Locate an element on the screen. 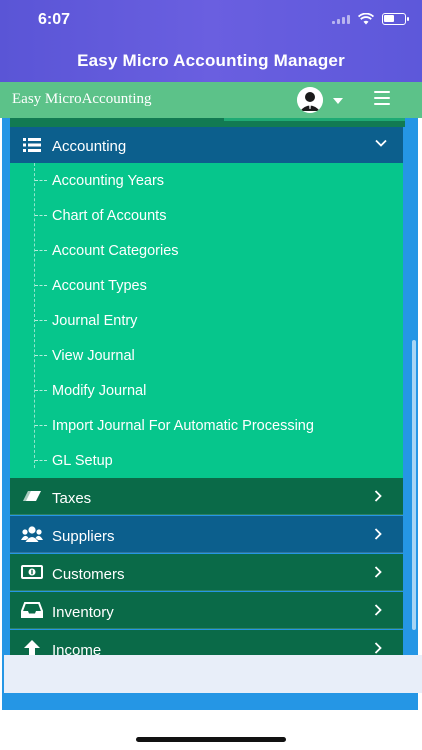 The height and width of the screenshot is (750, 422). title-bar: 6:07 Easy Micro Accounting Manager is located at coordinates (211, 41).